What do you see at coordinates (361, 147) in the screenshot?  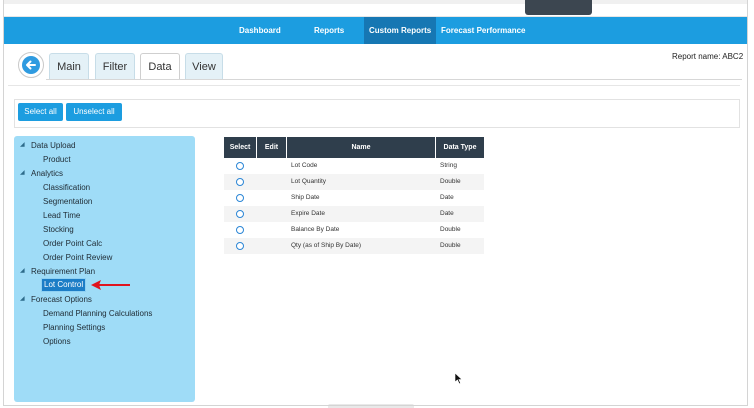 I see `column-header-name: Name` at bounding box center [361, 147].